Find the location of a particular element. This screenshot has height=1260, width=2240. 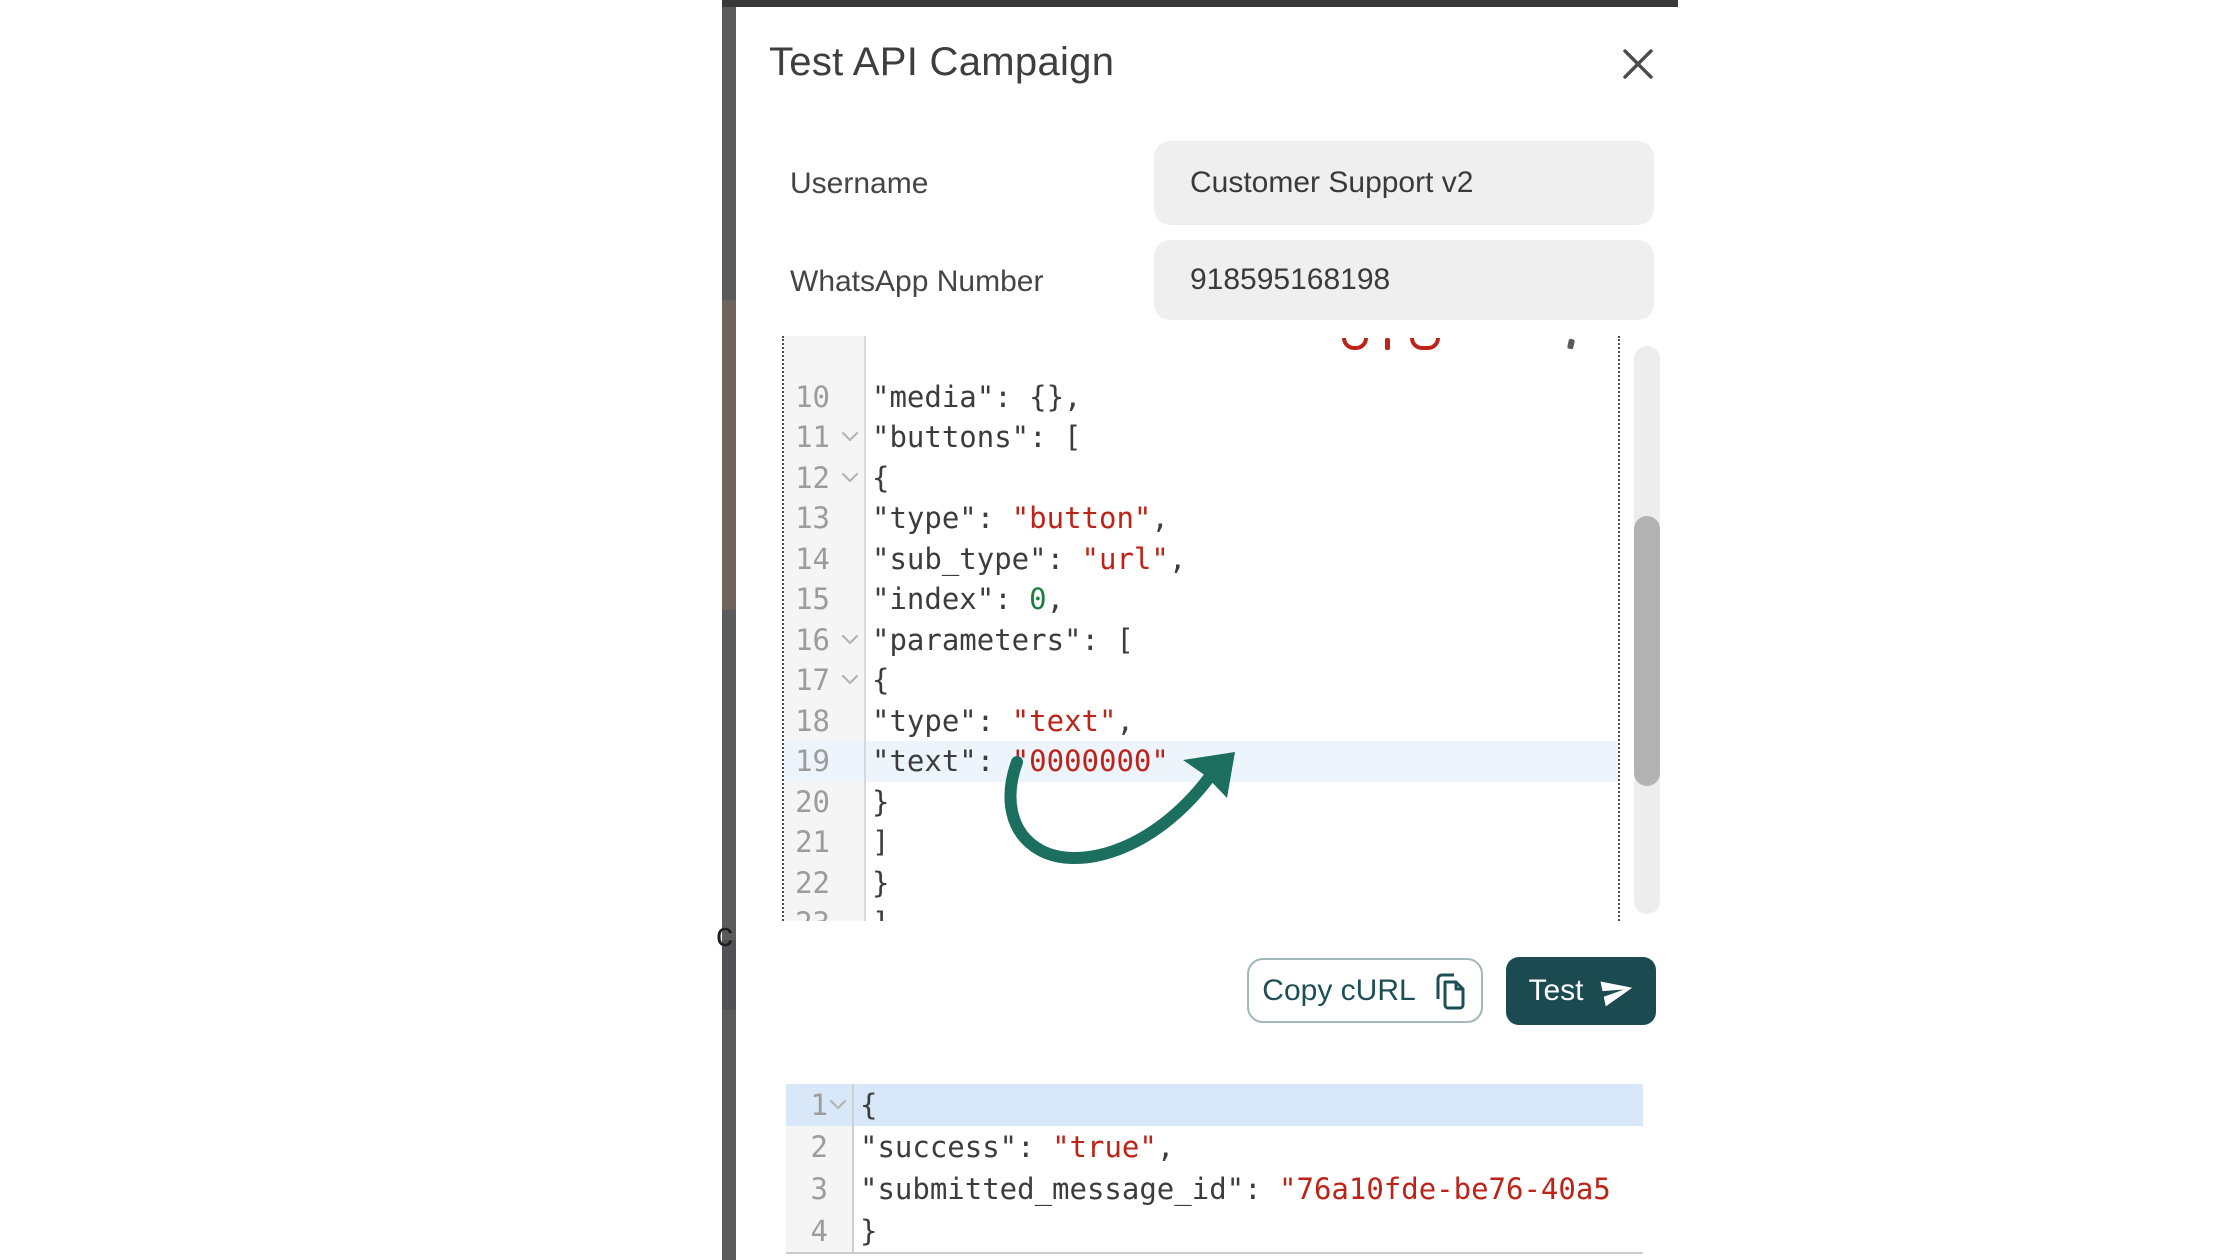

line-number: 3 is located at coordinates (819, 1189).